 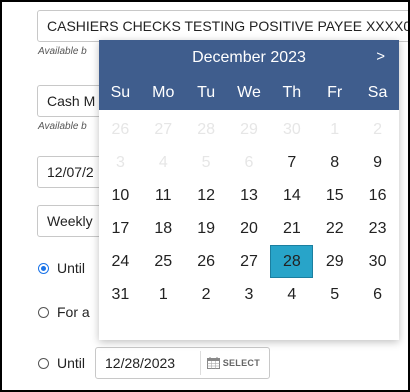 I want to click on next-month-button: >, so click(x=380, y=56).